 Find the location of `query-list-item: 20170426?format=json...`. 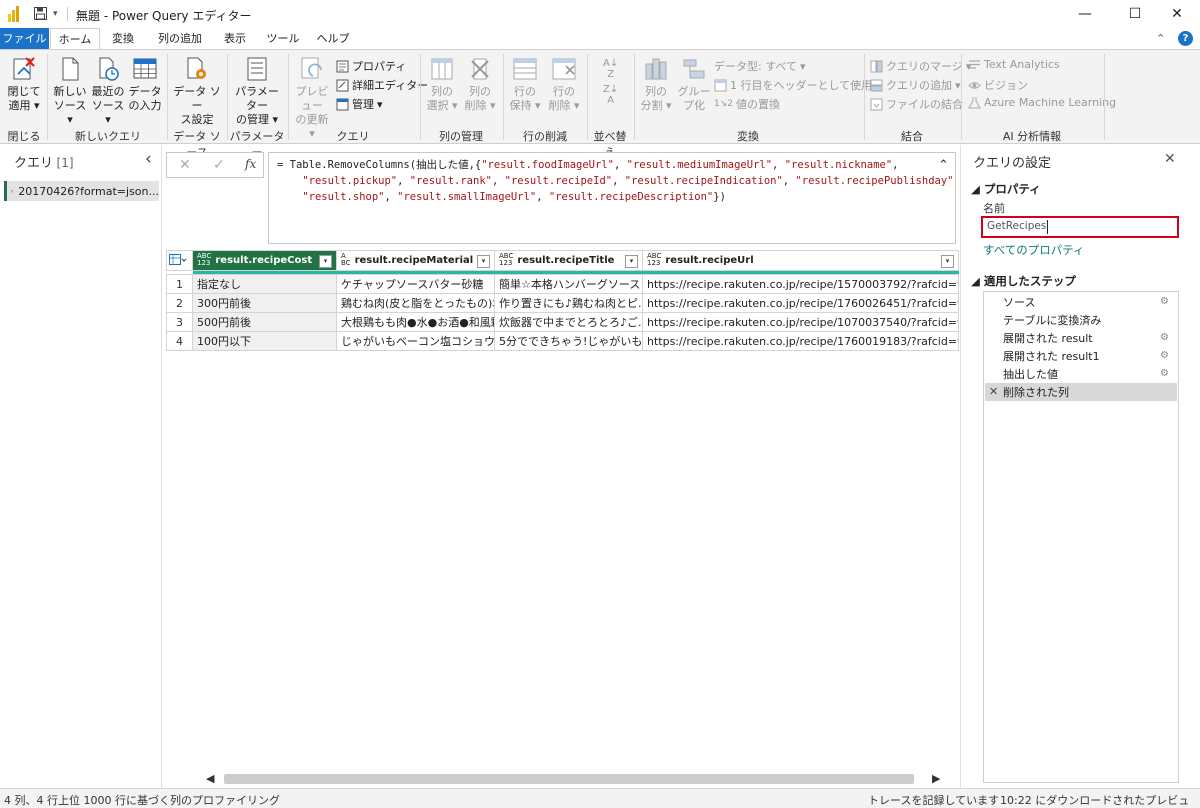

query-list-item: 20170426?format=json... is located at coordinates (81, 191).